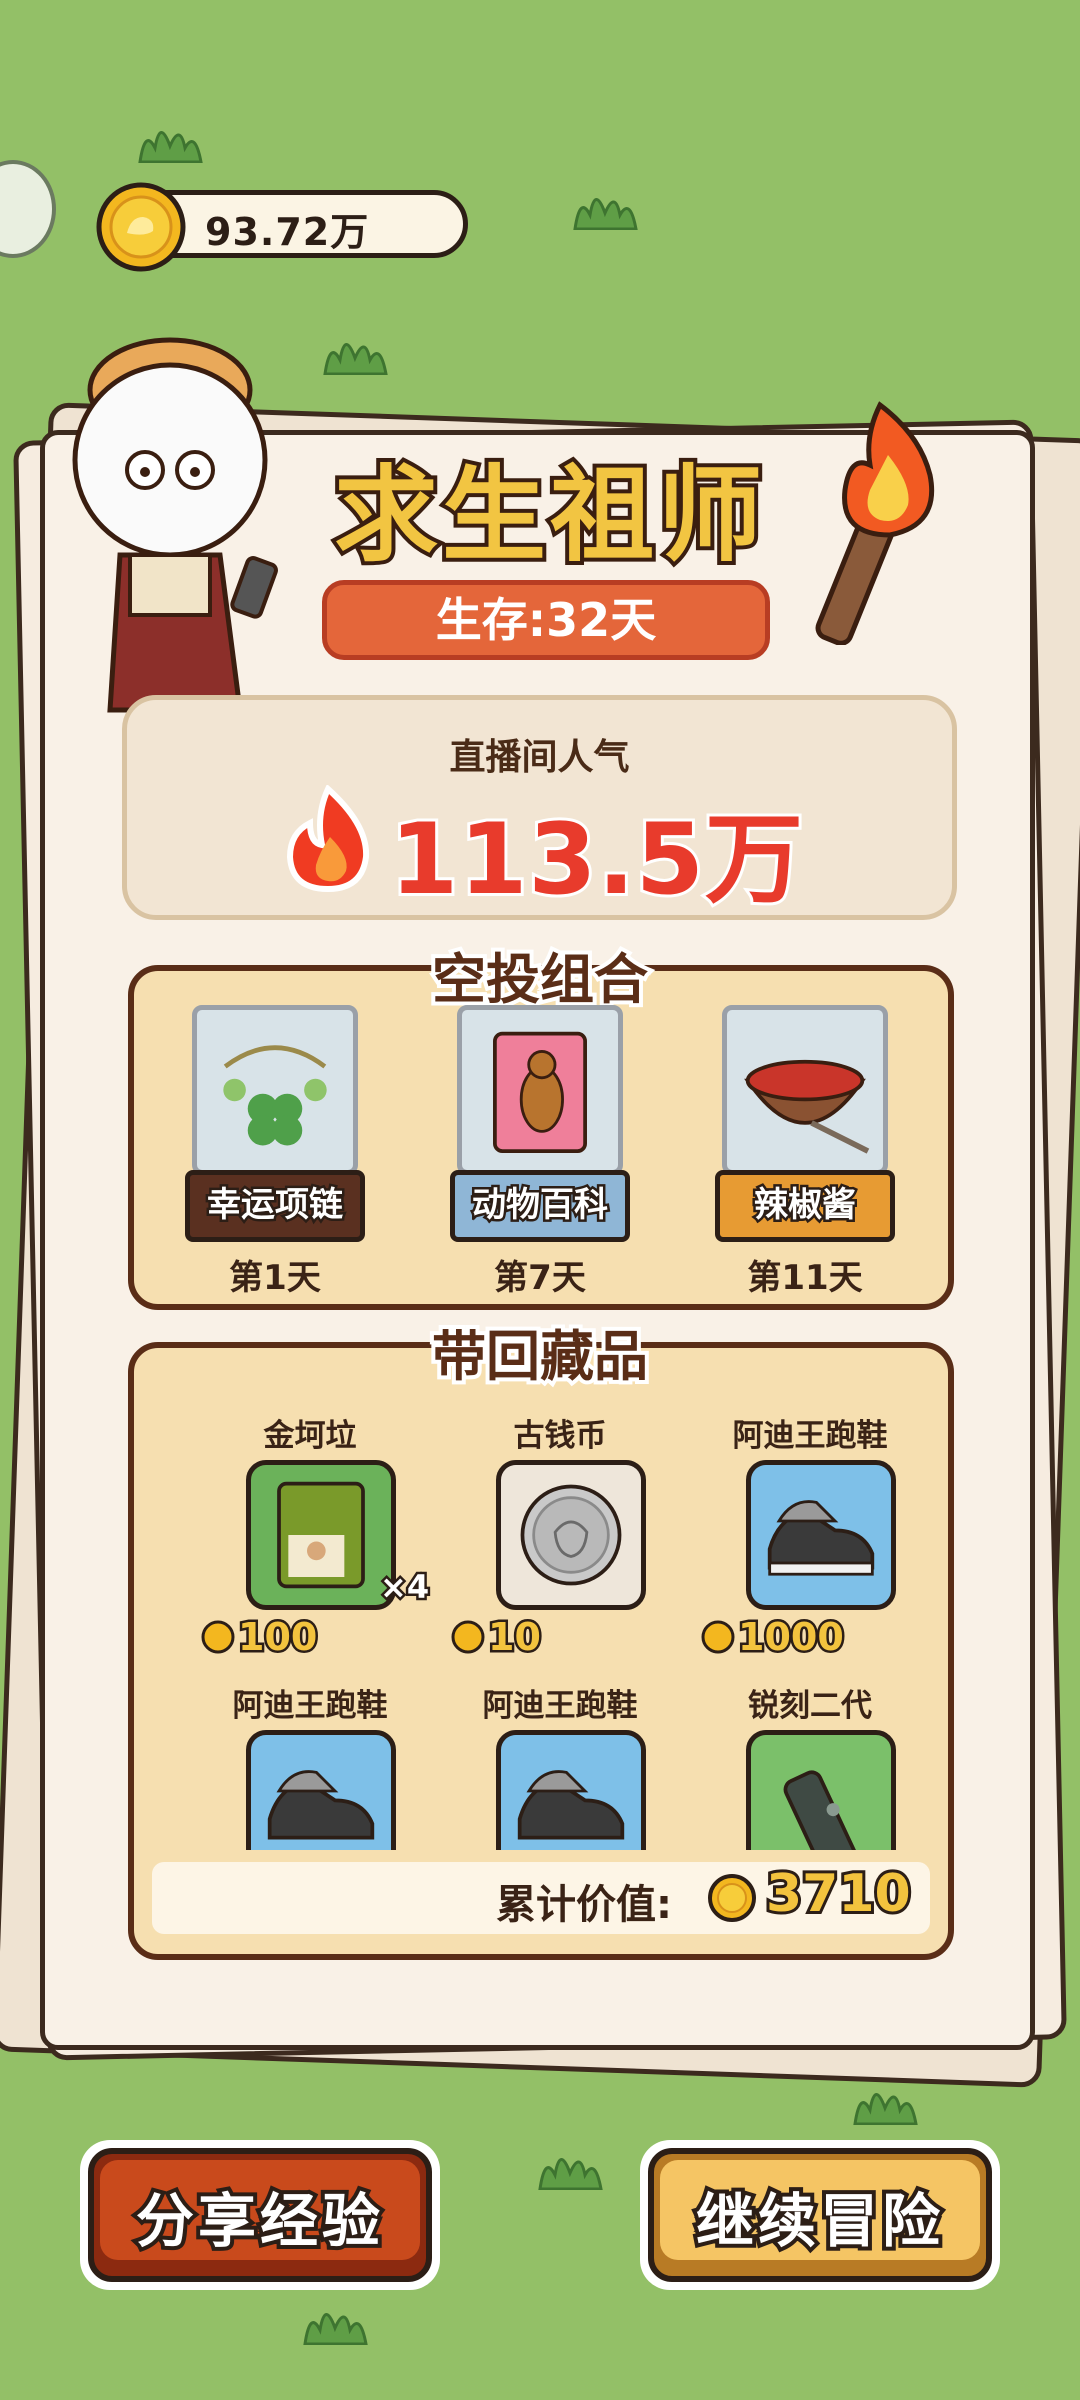 The image size is (1080, 2400). Describe the element at coordinates (28, 209) in the screenshot. I see `menu-button` at that location.